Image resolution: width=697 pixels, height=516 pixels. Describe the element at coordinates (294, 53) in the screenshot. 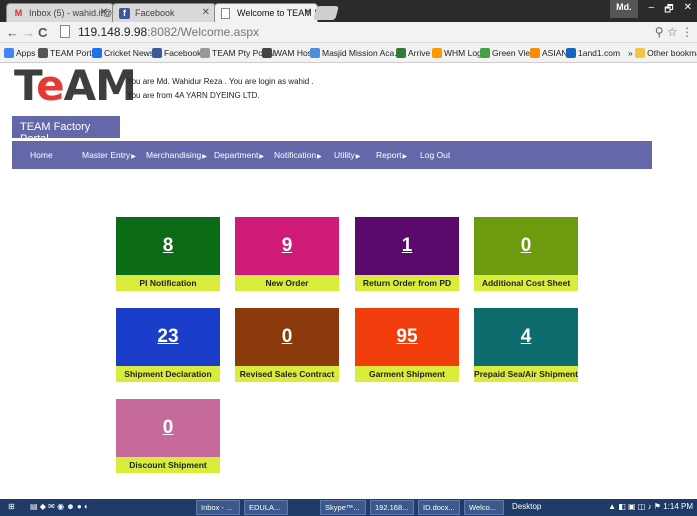

I see `bookmark-label: WAM Host` at that location.